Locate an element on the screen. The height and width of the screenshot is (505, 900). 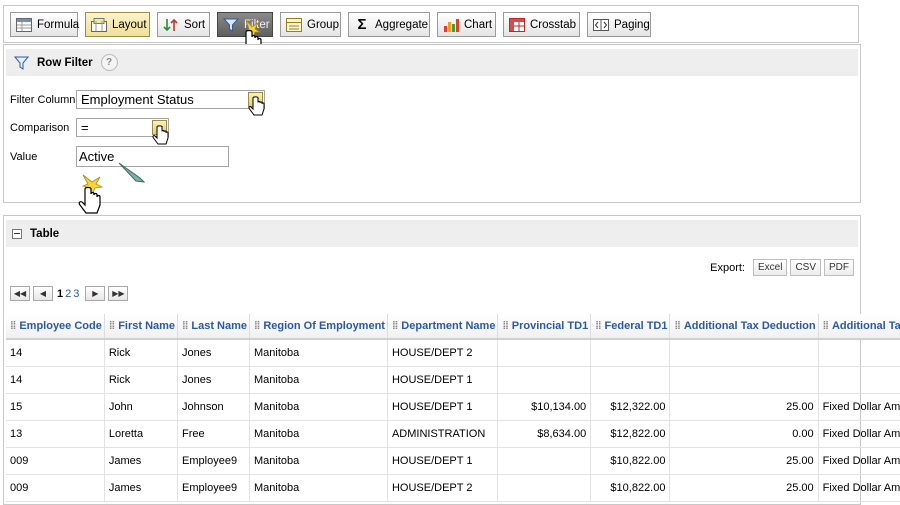
column-header-label: Federal TD1 is located at coordinates (636, 326).